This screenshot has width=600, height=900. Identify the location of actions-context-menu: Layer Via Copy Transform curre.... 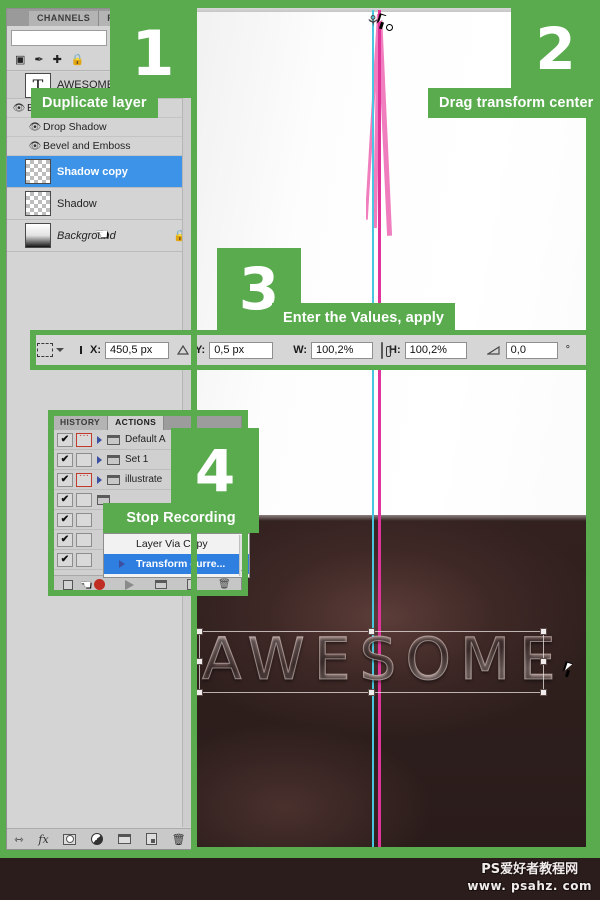
(176, 555).